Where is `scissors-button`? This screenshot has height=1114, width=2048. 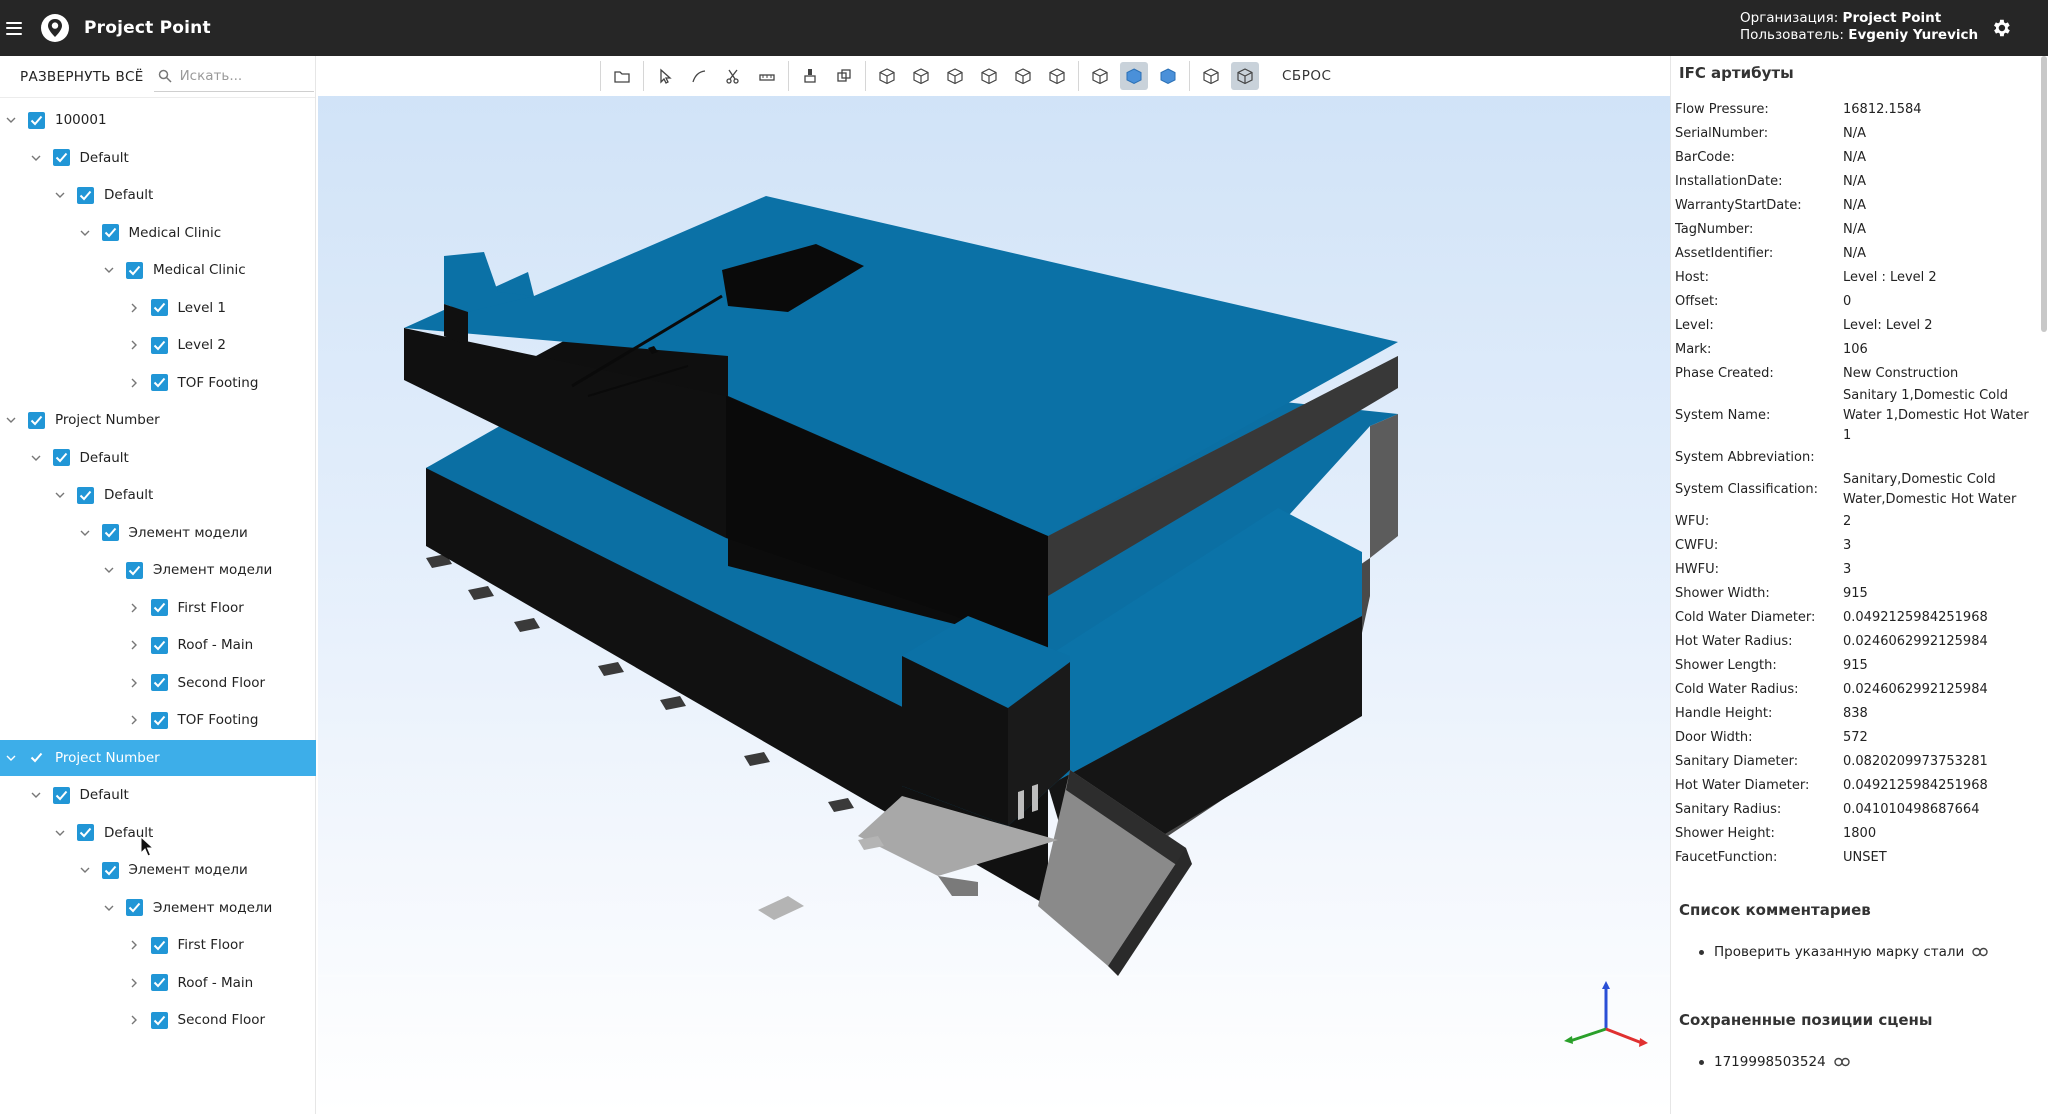 scissors-button is located at coordinates (733, 76).